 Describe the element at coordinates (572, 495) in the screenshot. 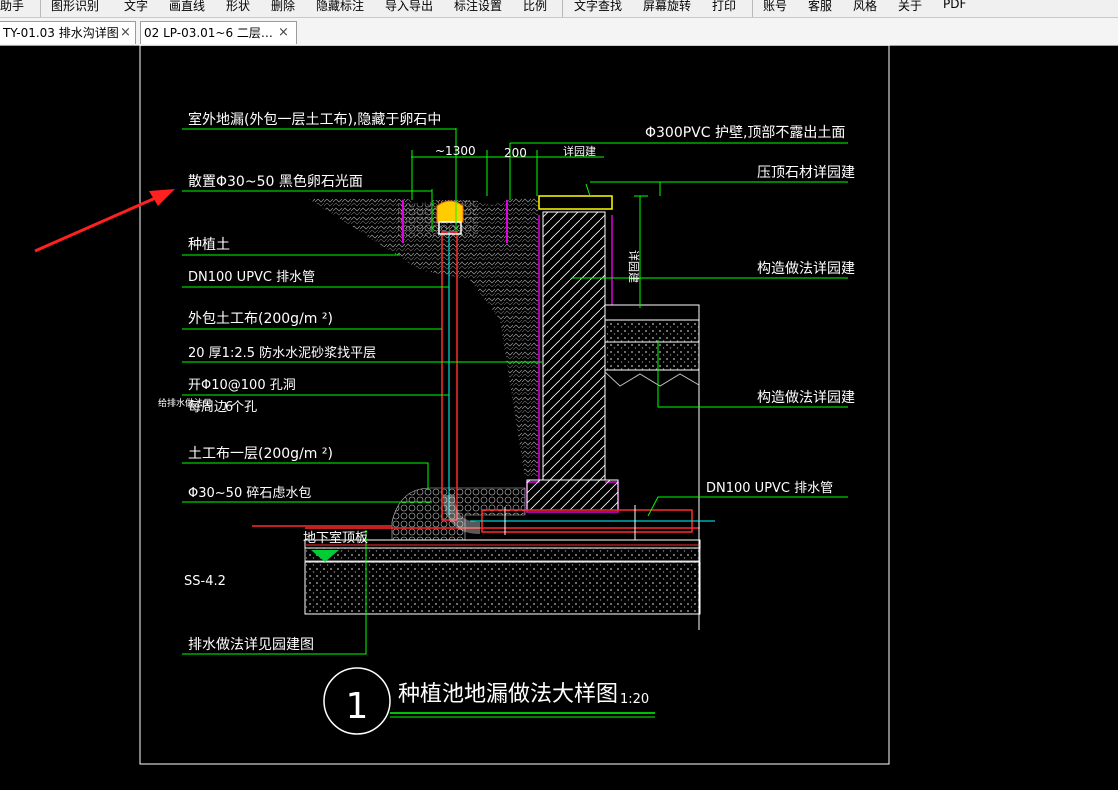

I see `wall-footing` at that location.